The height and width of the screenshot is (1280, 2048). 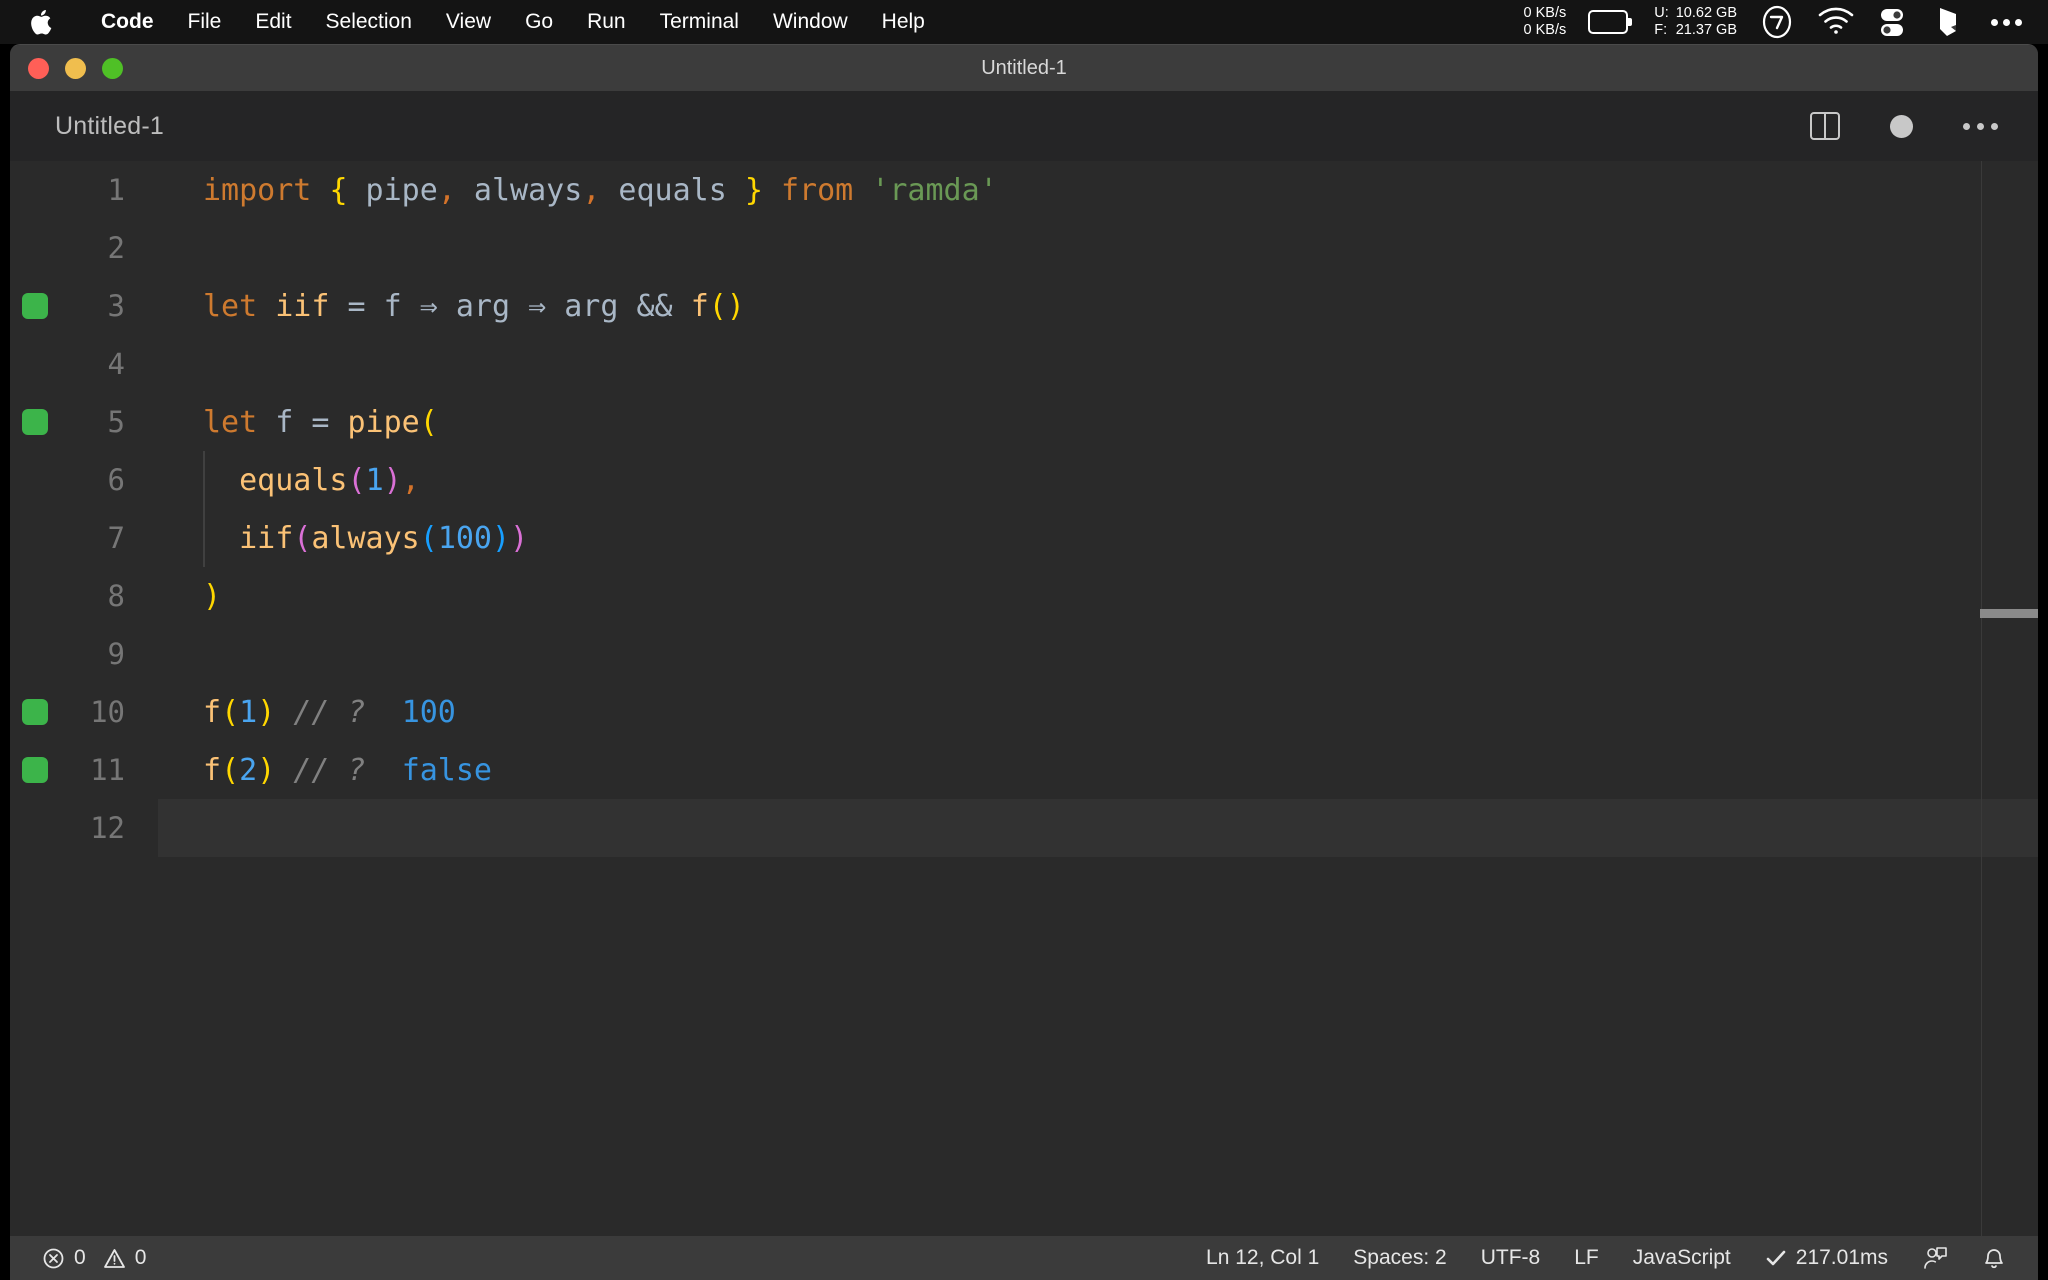 I want to click on menu-item-run: Run, so click(x=606, y=22).